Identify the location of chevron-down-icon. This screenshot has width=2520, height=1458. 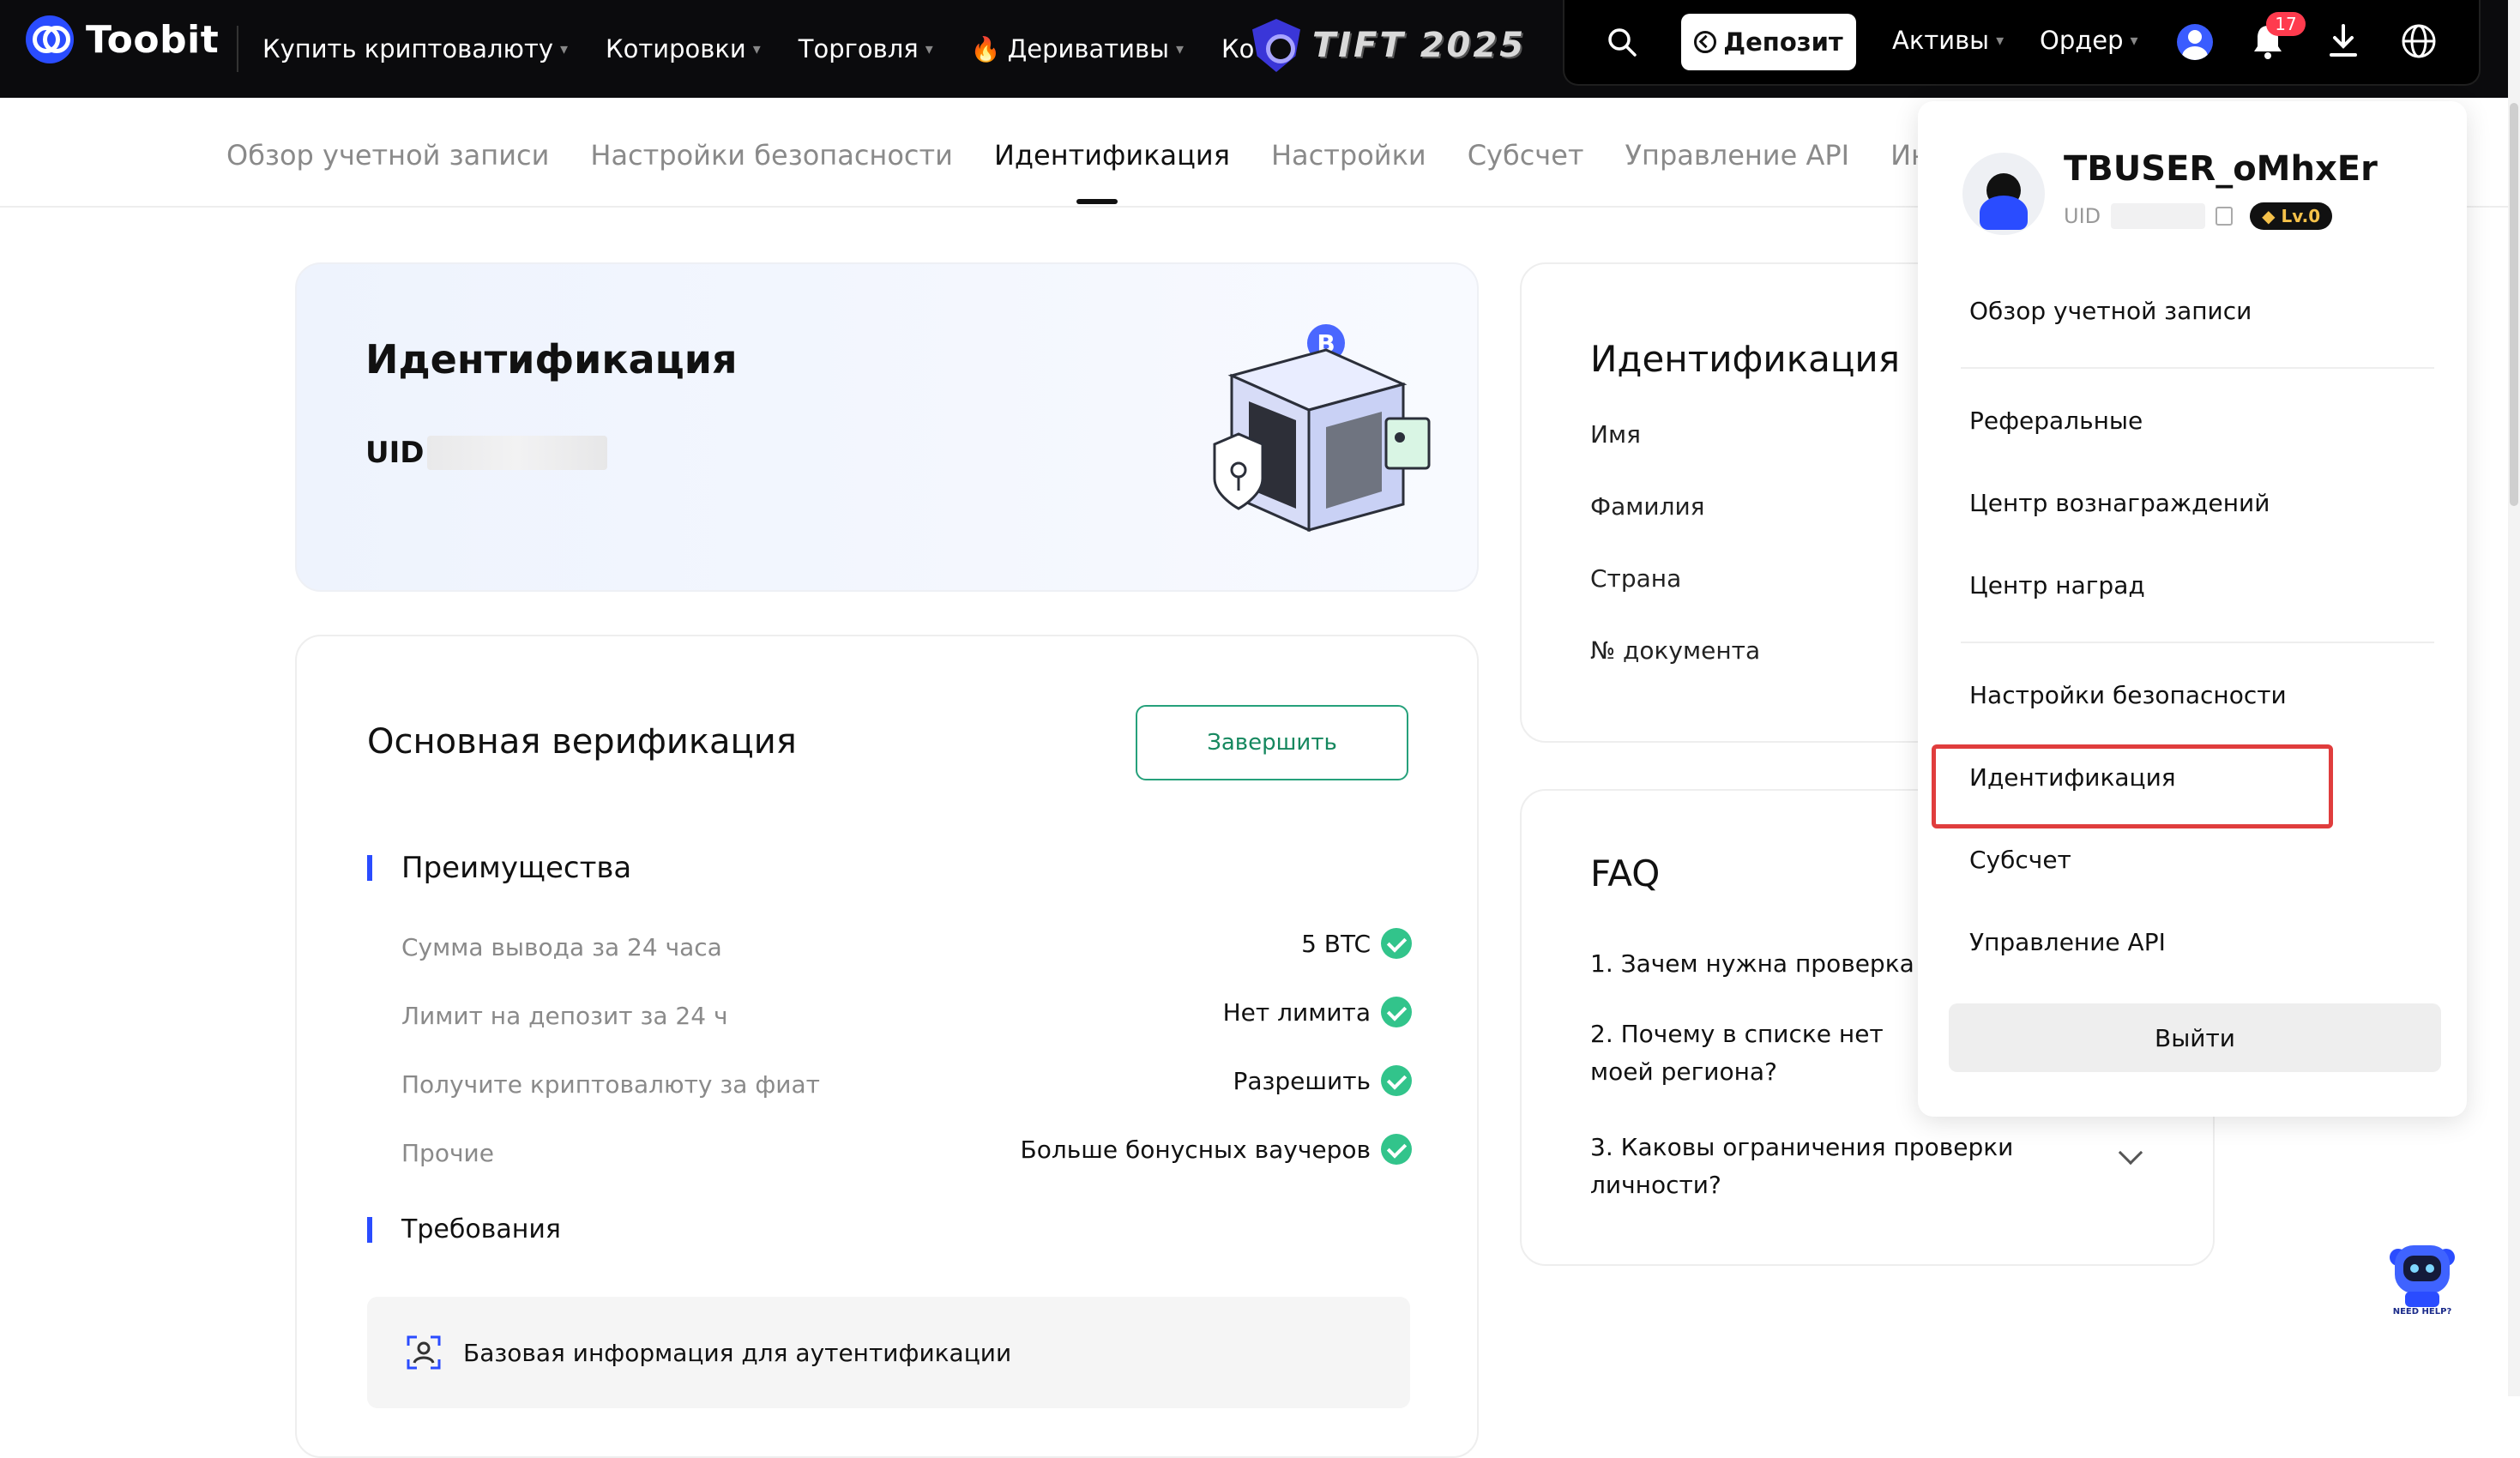
(2130, 1153).